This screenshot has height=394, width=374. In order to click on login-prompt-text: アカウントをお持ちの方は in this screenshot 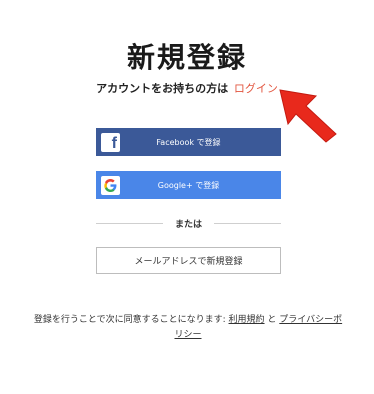, I will do `click(162, 88)`.